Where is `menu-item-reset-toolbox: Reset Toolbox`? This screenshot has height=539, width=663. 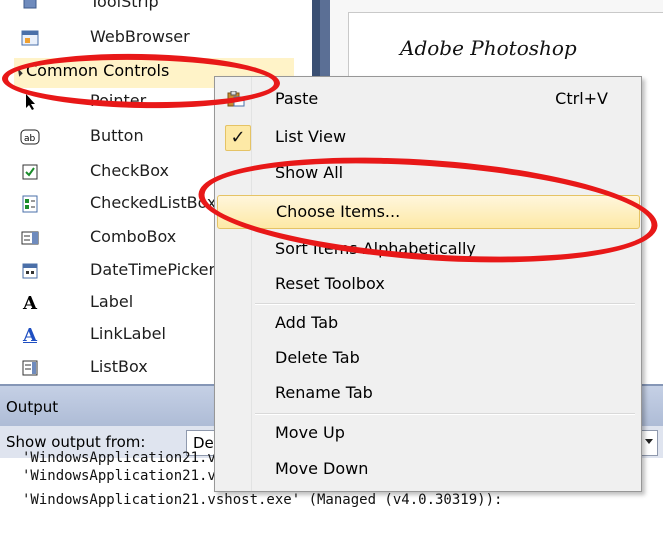
menu-item-reset-toolbox: Reset Toolbox is located at coordinates (427, 284).